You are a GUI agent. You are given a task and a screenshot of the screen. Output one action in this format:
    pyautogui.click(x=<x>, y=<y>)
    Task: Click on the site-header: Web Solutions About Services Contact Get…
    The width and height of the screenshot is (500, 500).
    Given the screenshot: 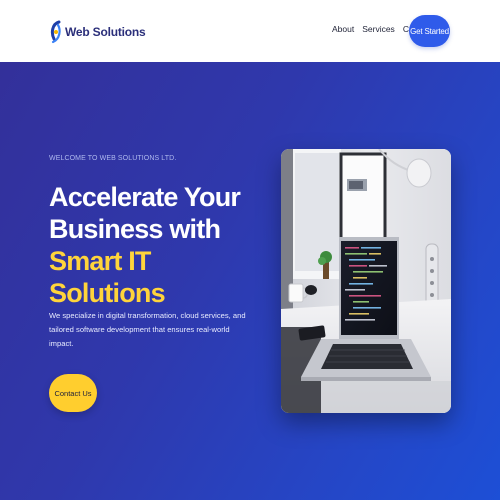 What is the action you would take?
    pyautogui.click(x=250, y=31)
    